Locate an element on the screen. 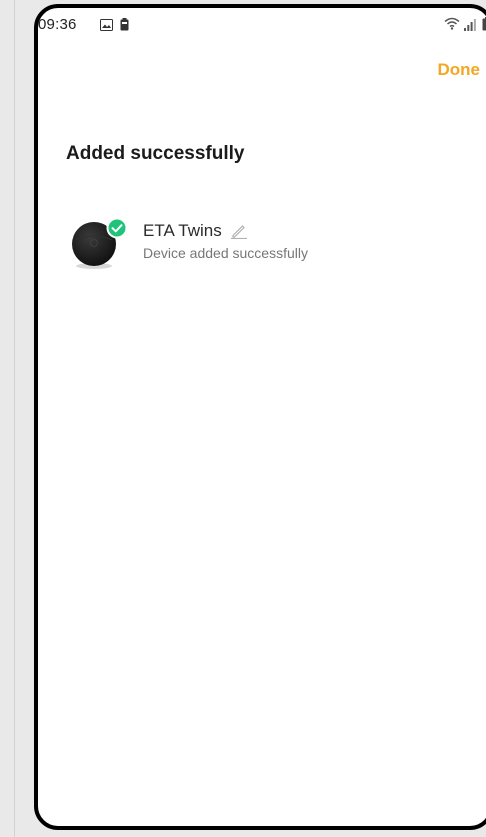 The height and width of the screenshot is (837, 486). signal-icon is located at coordinates (470, 27).